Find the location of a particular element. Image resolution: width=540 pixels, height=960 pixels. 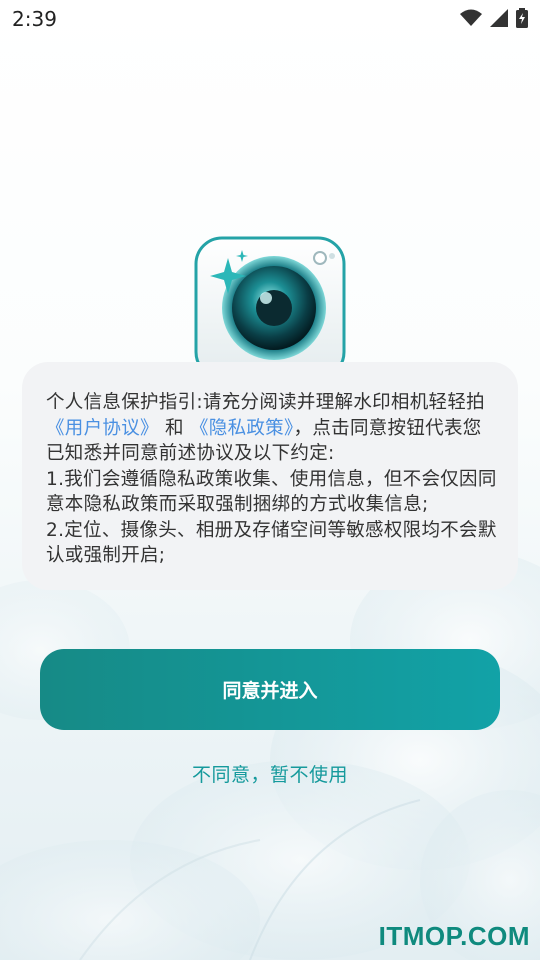

signal-icon is located at coordinates (499, 18).